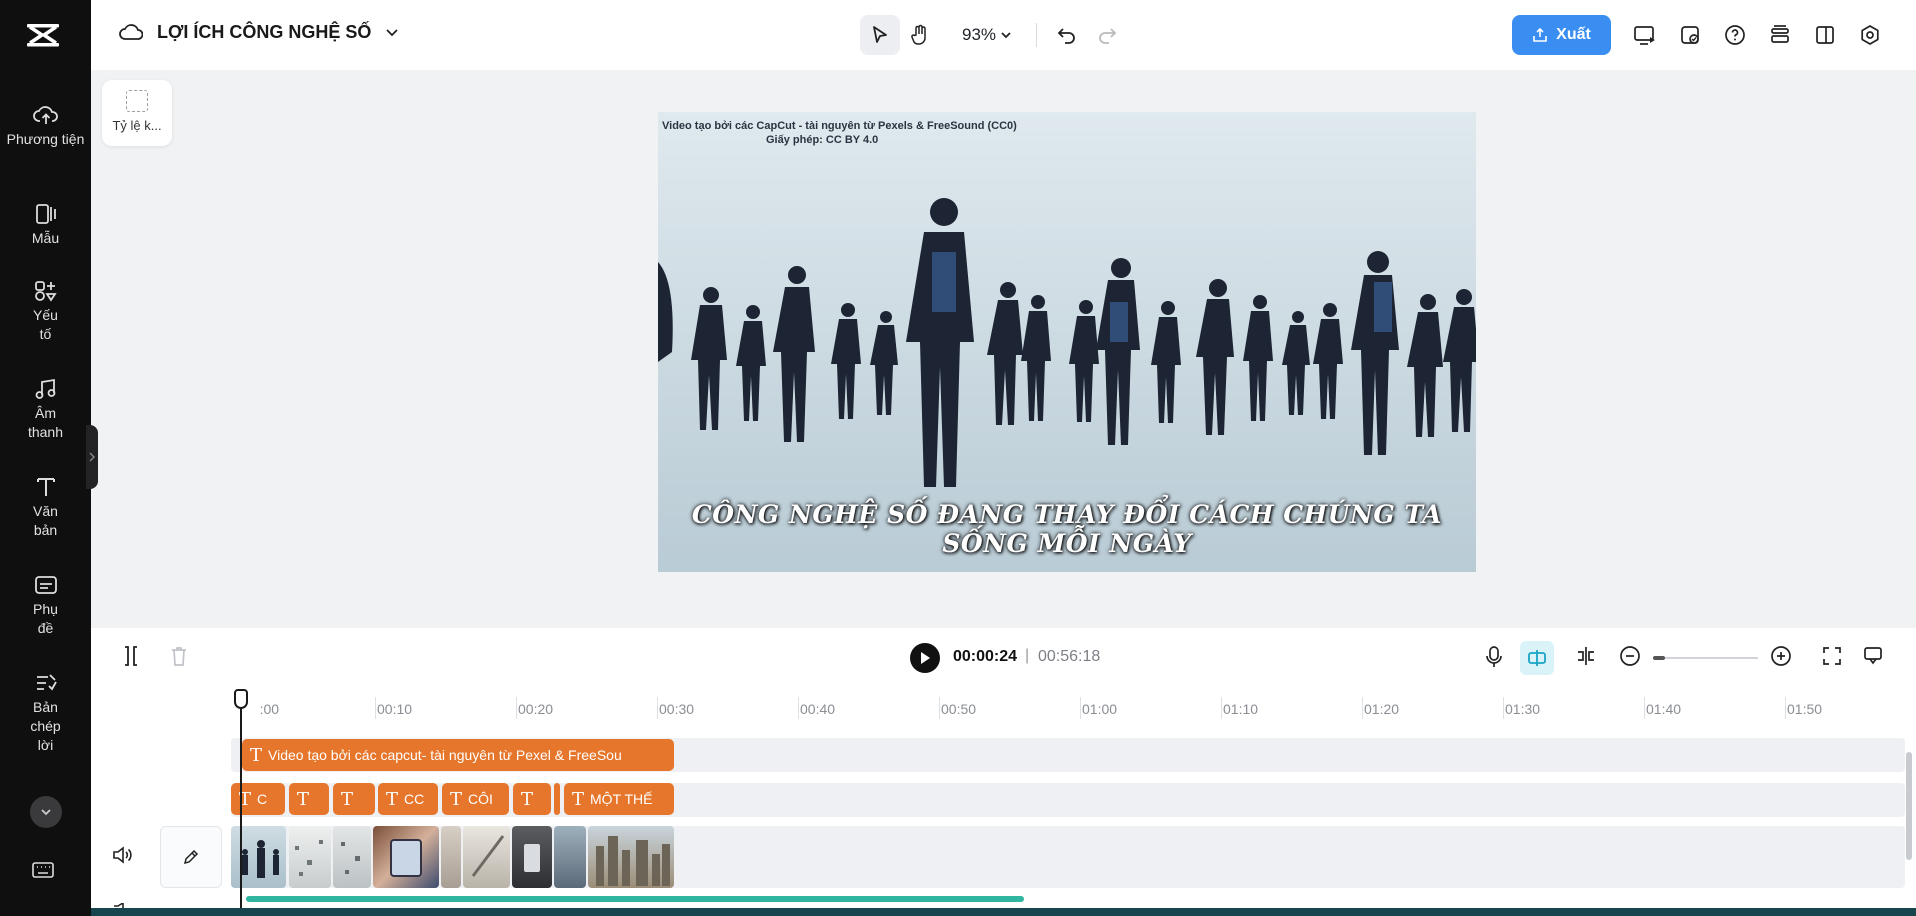 The width and height of the screenshot is (1916, 916). I want to click on fullscreen-icon, so click(1832, 656).